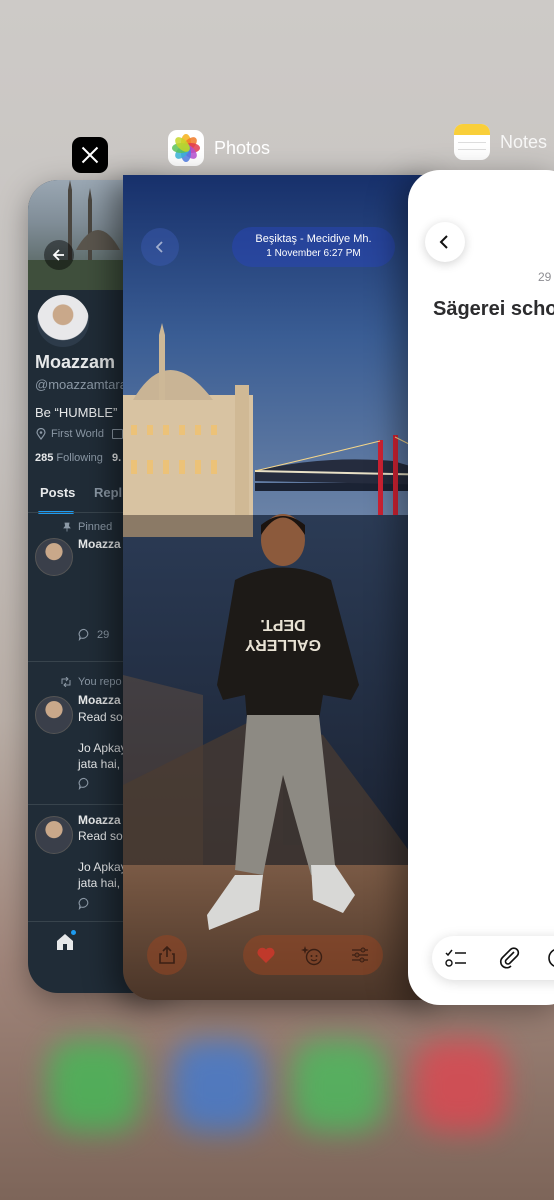  What do you see at coordinates (41, 434) in the screenshot?
I see `location-pin-icon` at bounding box center [41, 434].